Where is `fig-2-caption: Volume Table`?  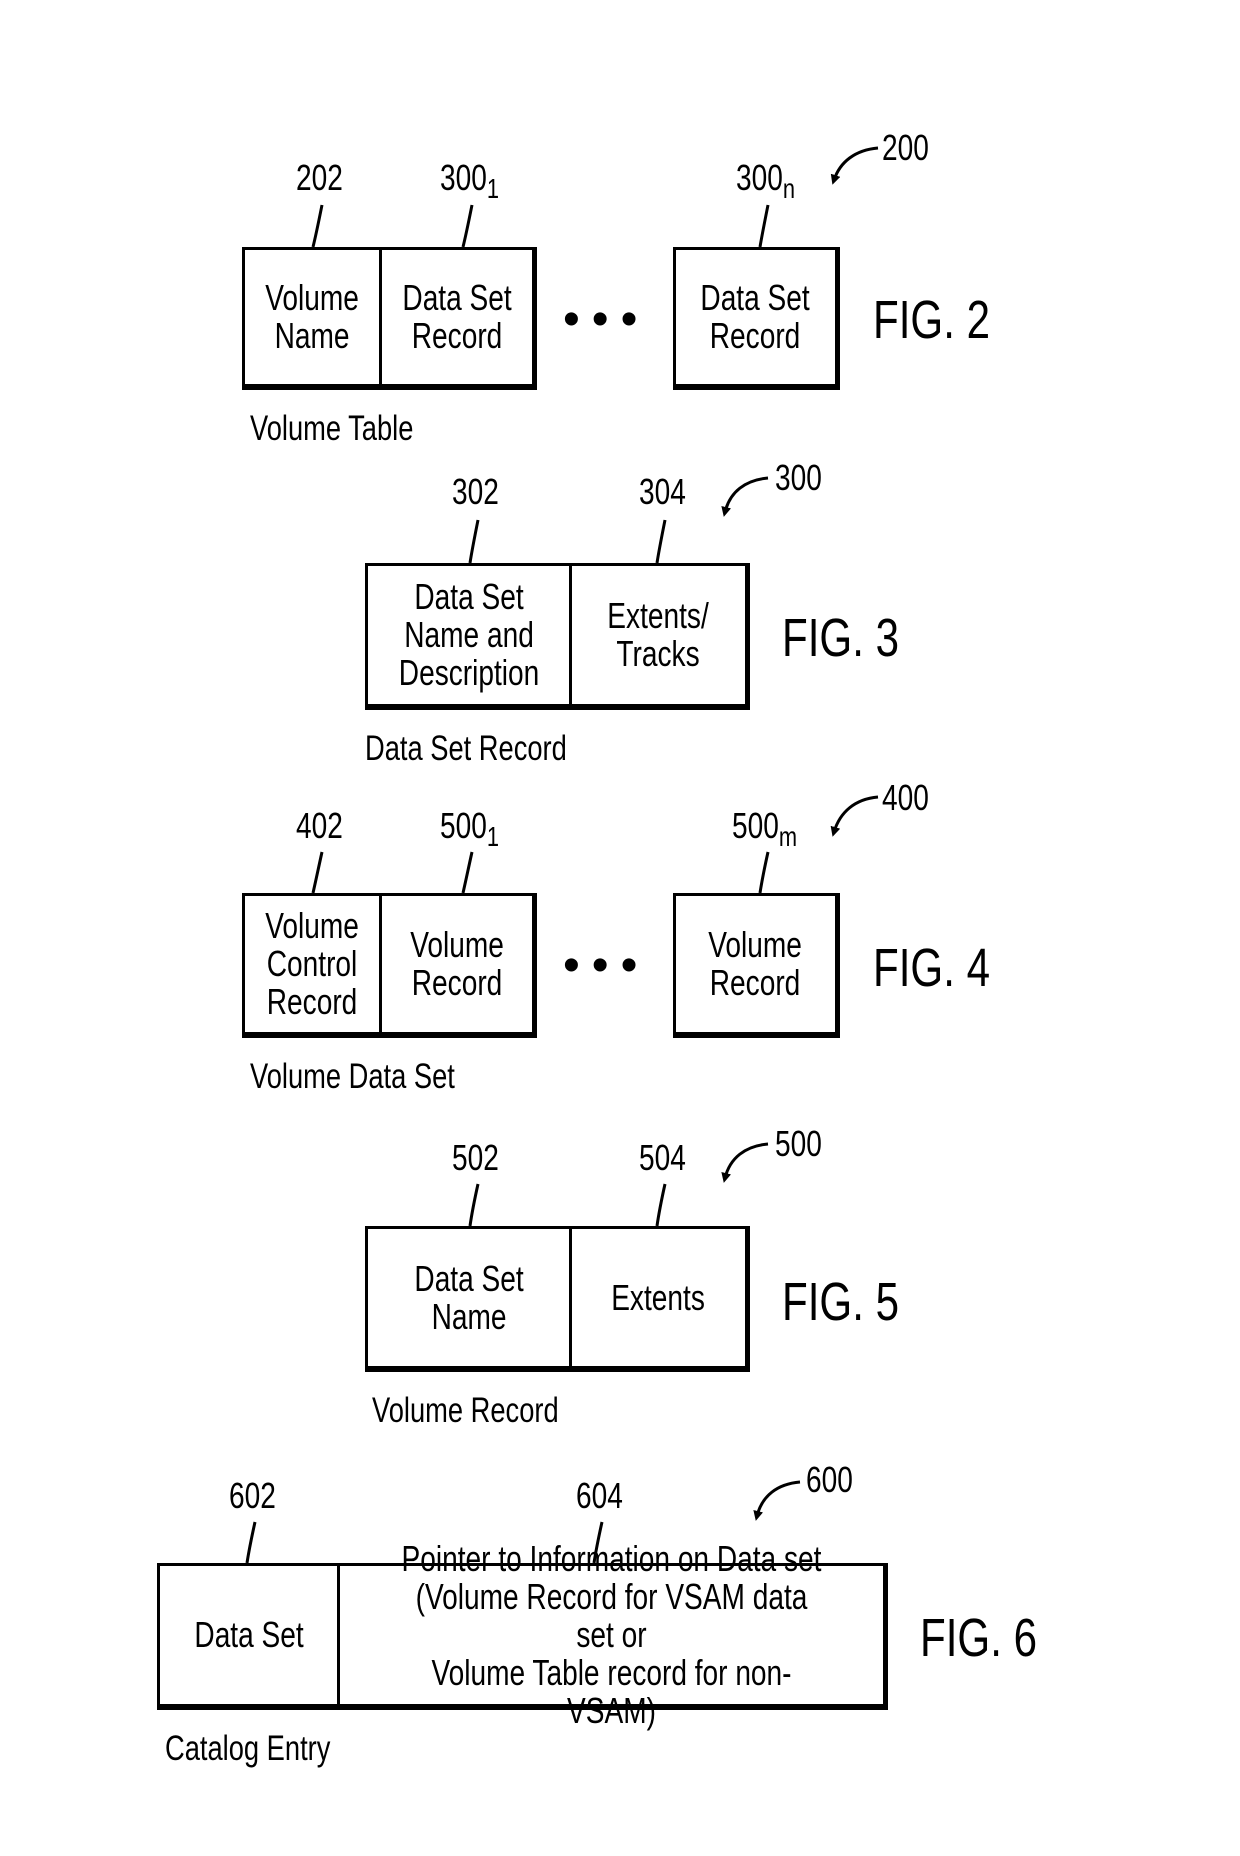 fig-2-caption: Volume Table is located at coordinates (332, 428).